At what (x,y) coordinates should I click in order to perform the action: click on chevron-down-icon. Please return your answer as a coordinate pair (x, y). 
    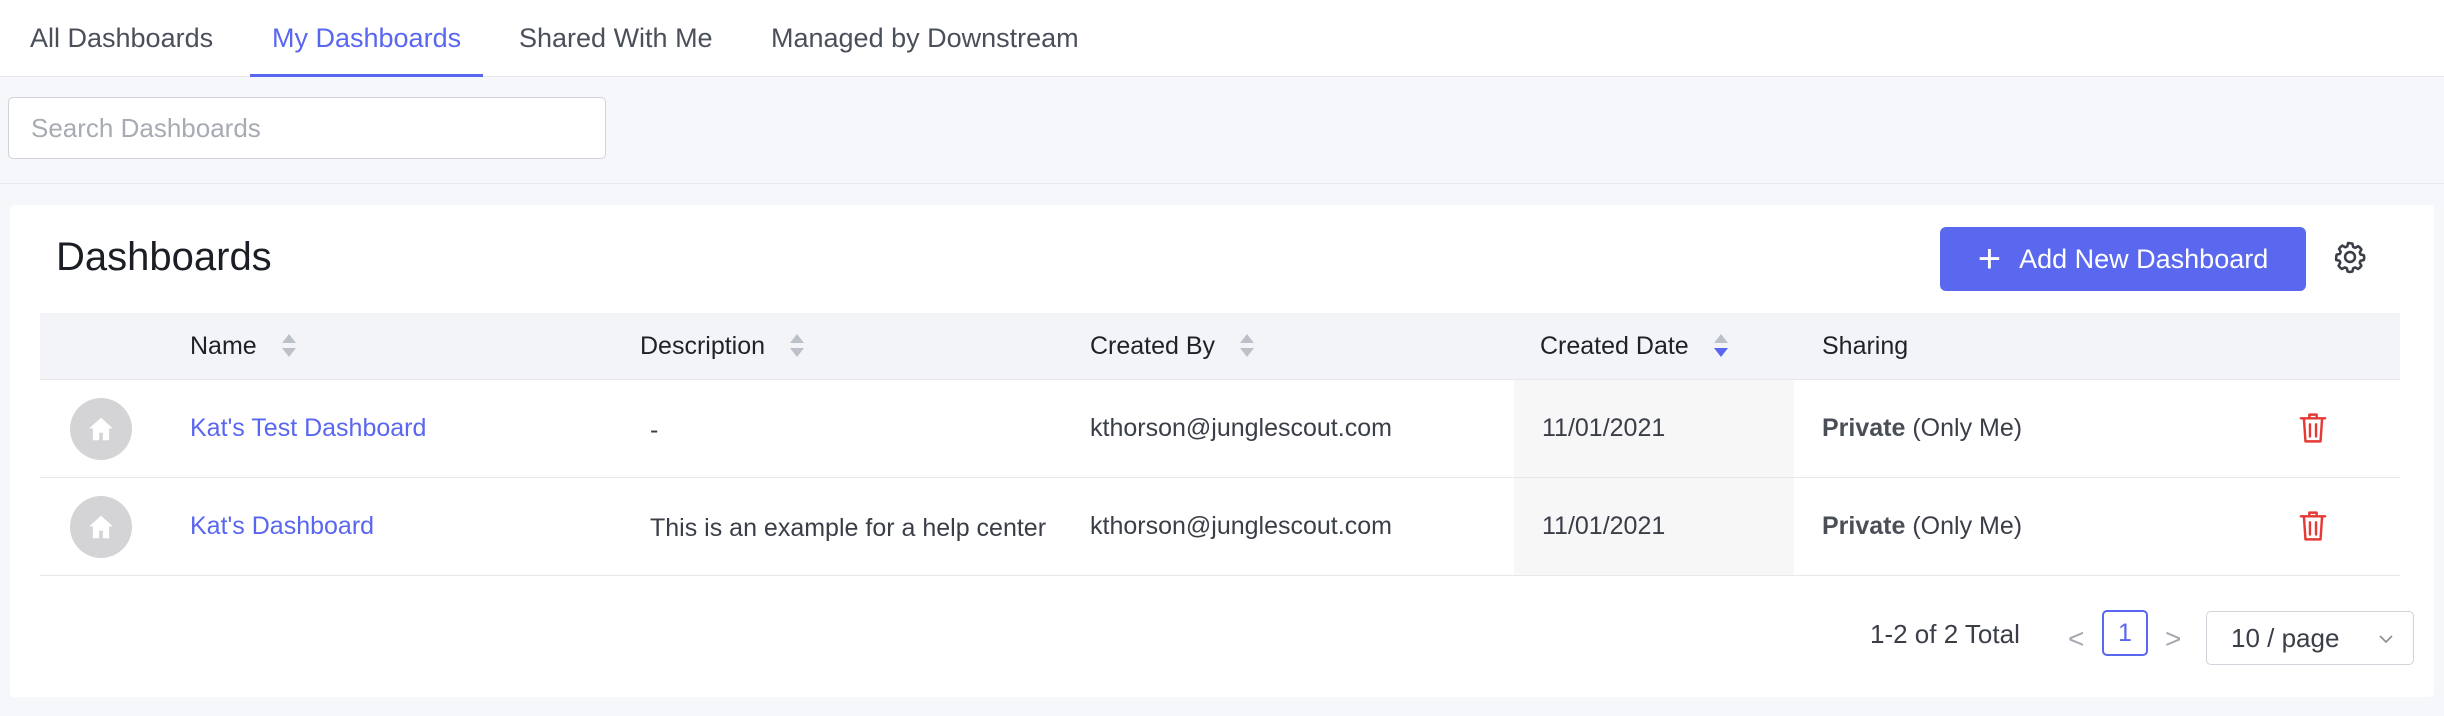
    Looking at the image, I should click on (2386, 639).